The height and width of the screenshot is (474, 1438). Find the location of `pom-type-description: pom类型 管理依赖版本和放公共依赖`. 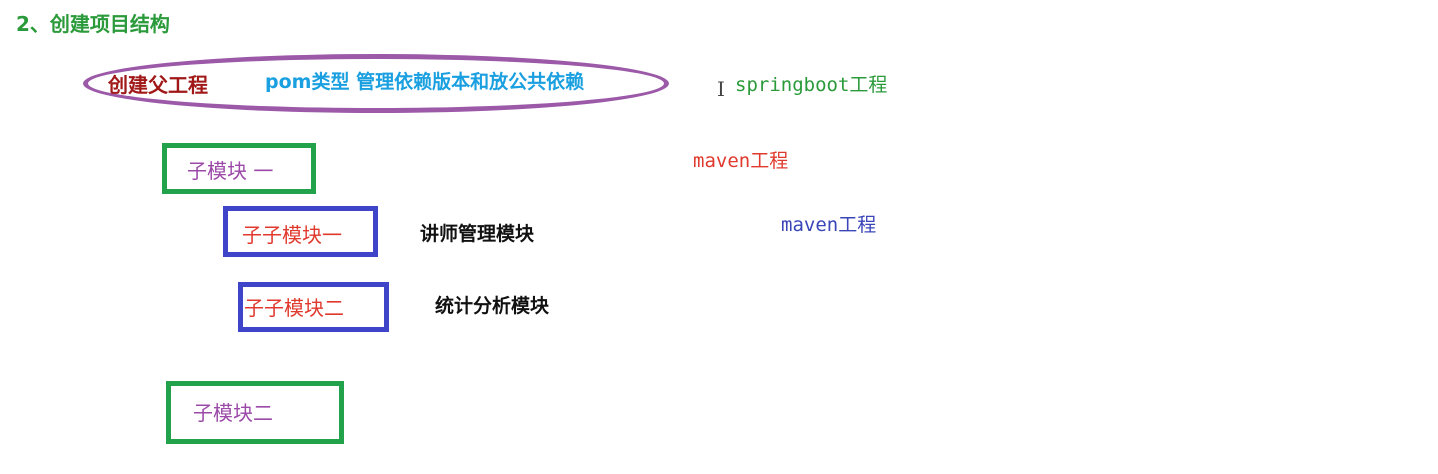

pom-type-description: pom类型 管理依赖版本和放公共依赖 is located at coordinates (425, 82).